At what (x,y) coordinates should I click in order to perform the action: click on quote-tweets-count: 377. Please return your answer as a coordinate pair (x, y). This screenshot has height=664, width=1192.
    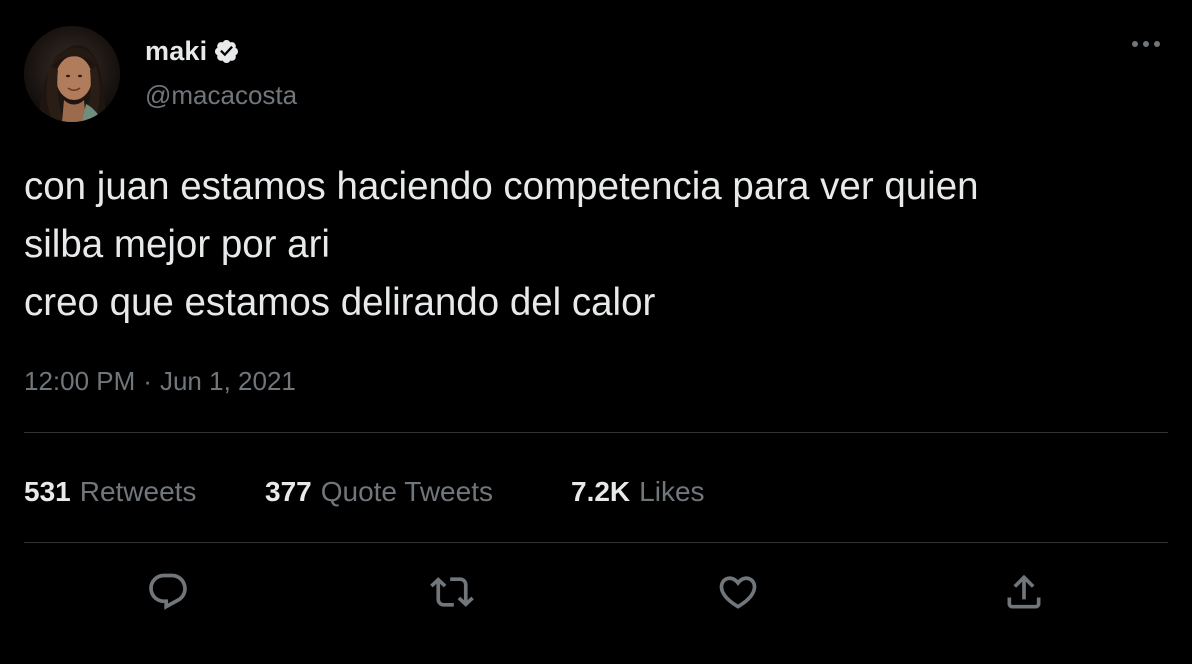
    Looking at the image, I should click on (288, 491).